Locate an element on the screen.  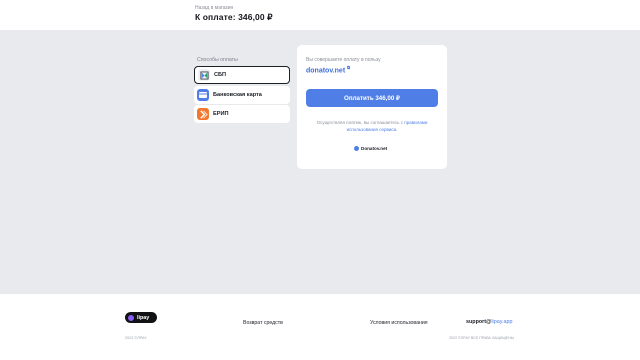
method-label: СБП is located at coordinates (220, 75).